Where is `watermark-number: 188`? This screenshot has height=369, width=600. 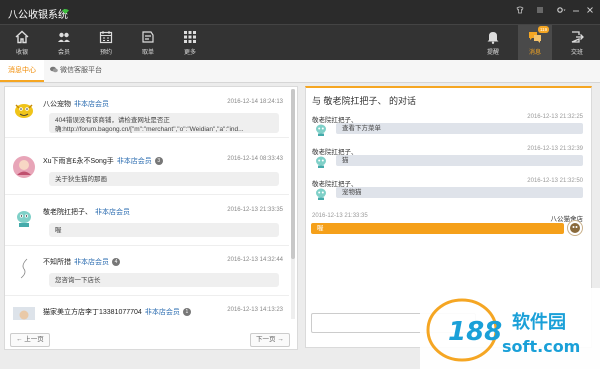 watermark-number: 188 is located at coordinates (475, 332).